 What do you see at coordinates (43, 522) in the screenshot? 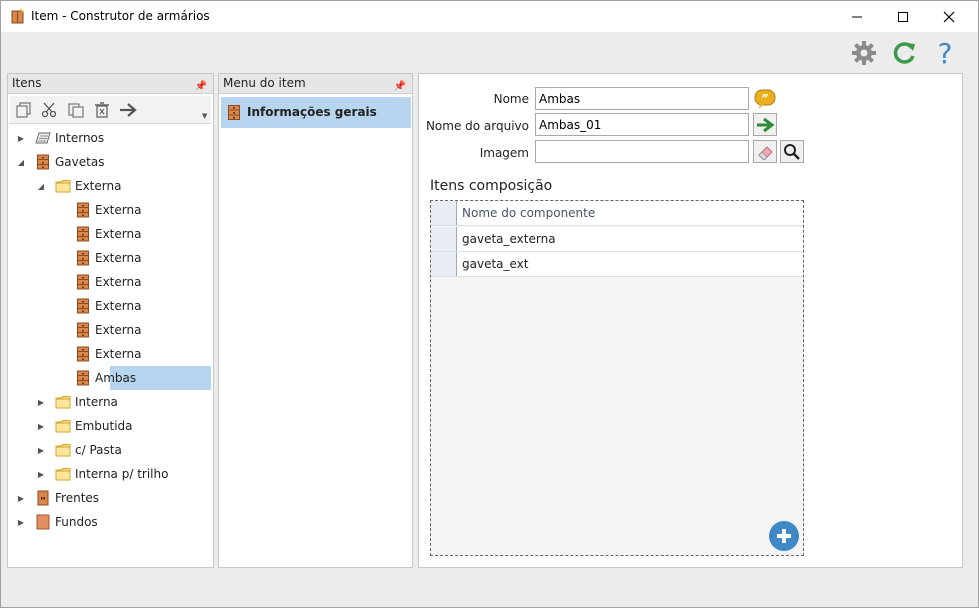
I see `panel-icon` at bounding box center [43, 522].